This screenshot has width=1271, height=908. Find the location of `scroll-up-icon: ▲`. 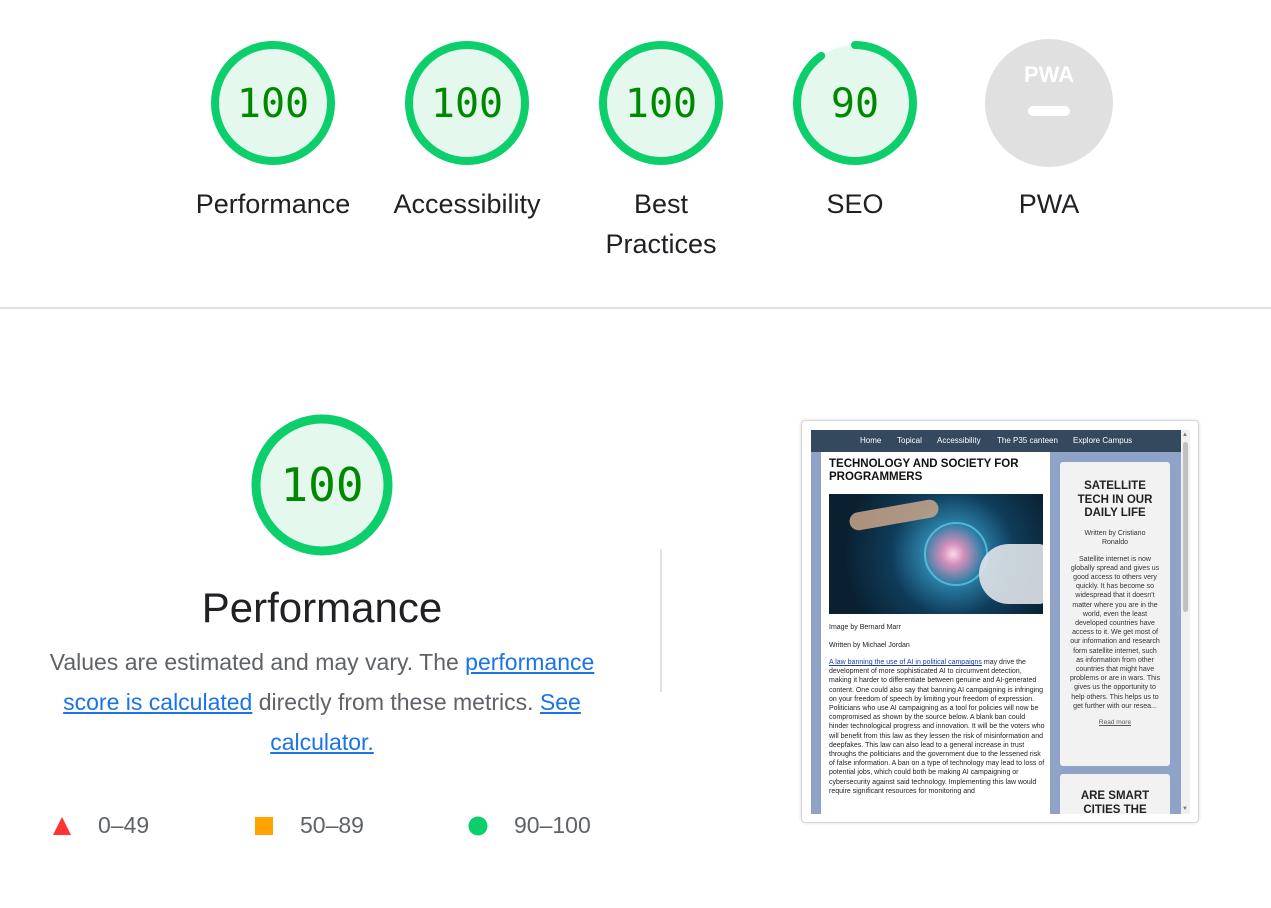

scroll-up-icon: ▲ is located at coordinates (1185, 435).